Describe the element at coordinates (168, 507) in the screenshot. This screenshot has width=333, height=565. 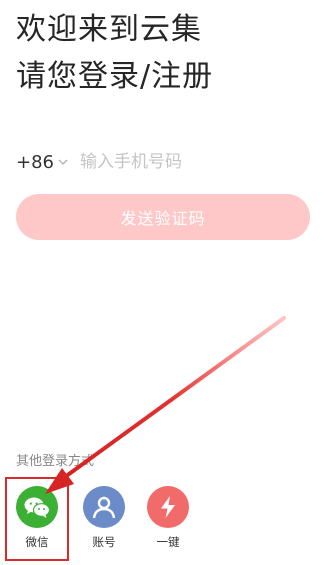
I see `lightning-icon` at that location.